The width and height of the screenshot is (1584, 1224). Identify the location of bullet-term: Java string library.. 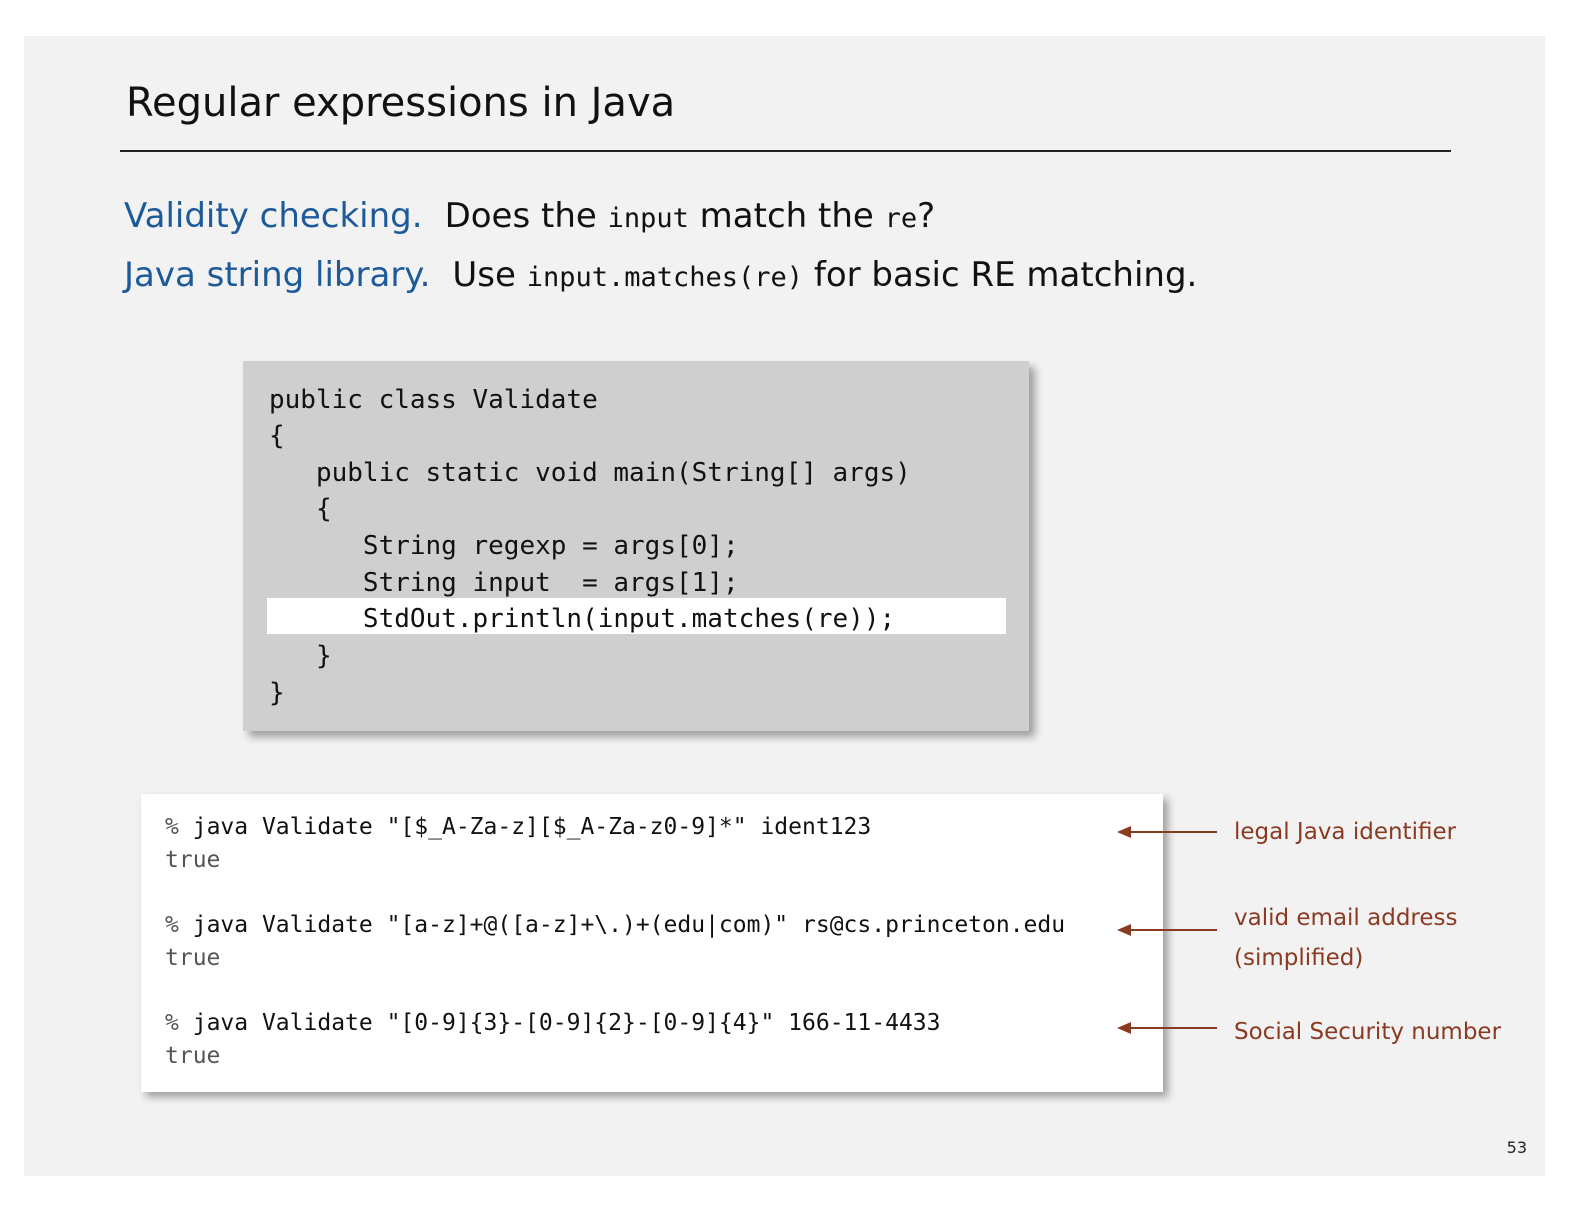
(277, 275).